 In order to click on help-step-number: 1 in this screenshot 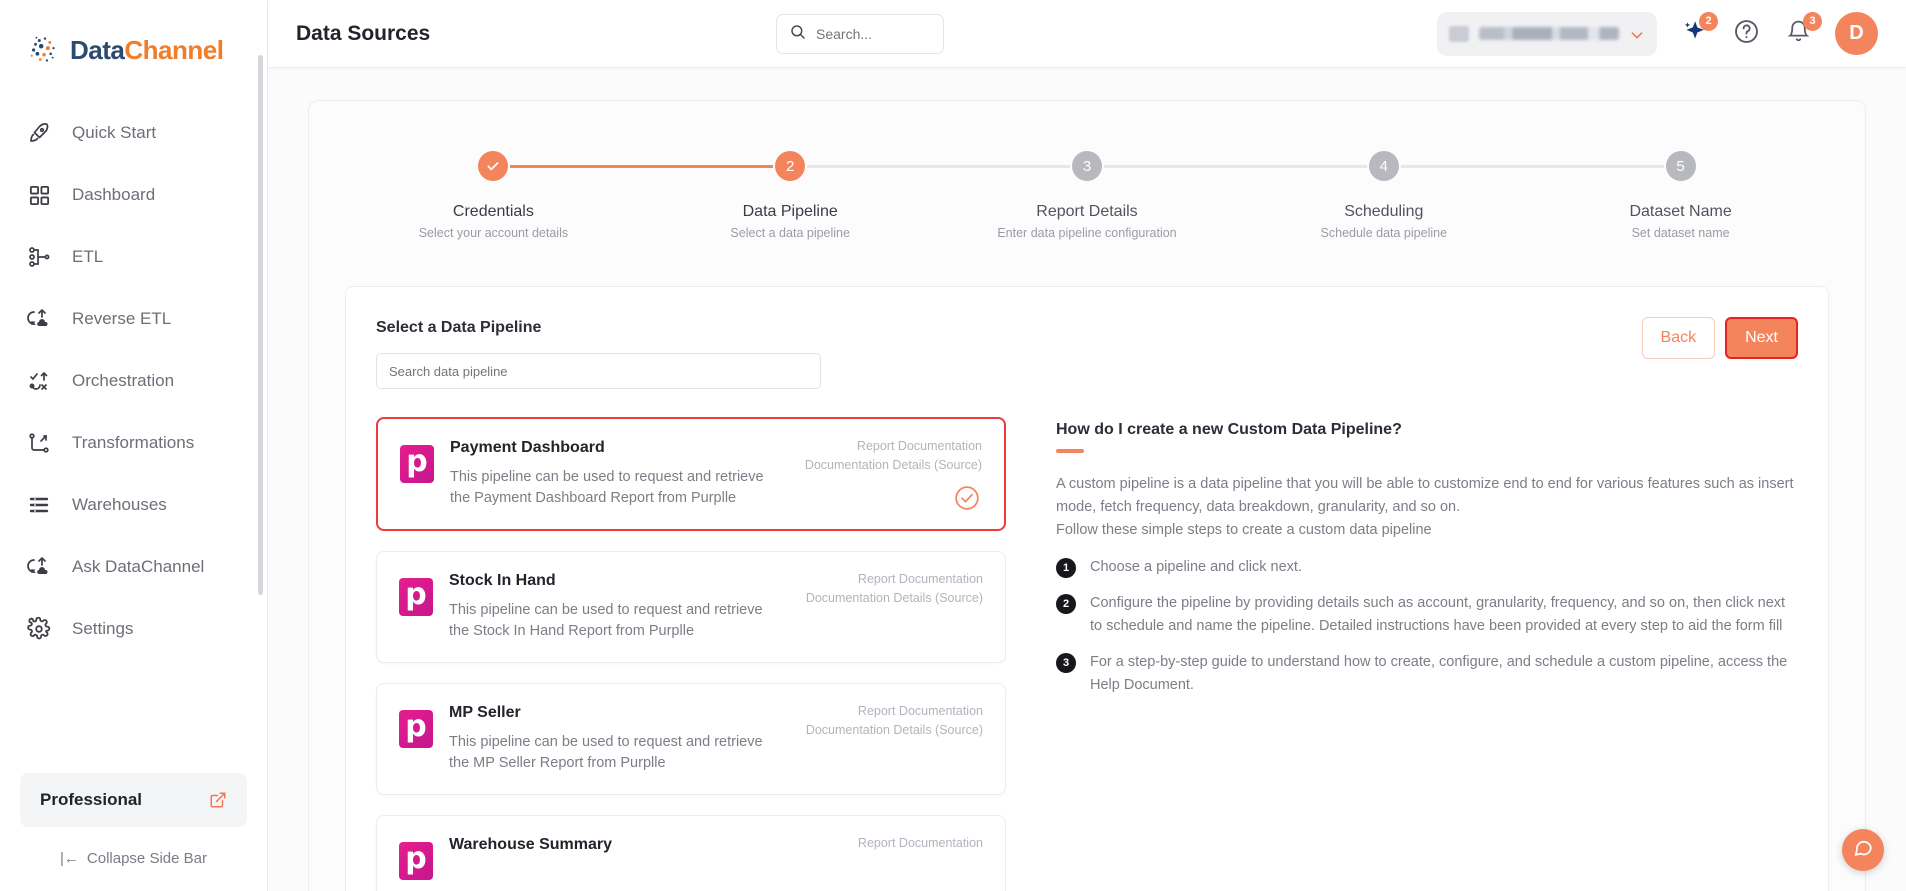, I will do `click(1066, 567)`.